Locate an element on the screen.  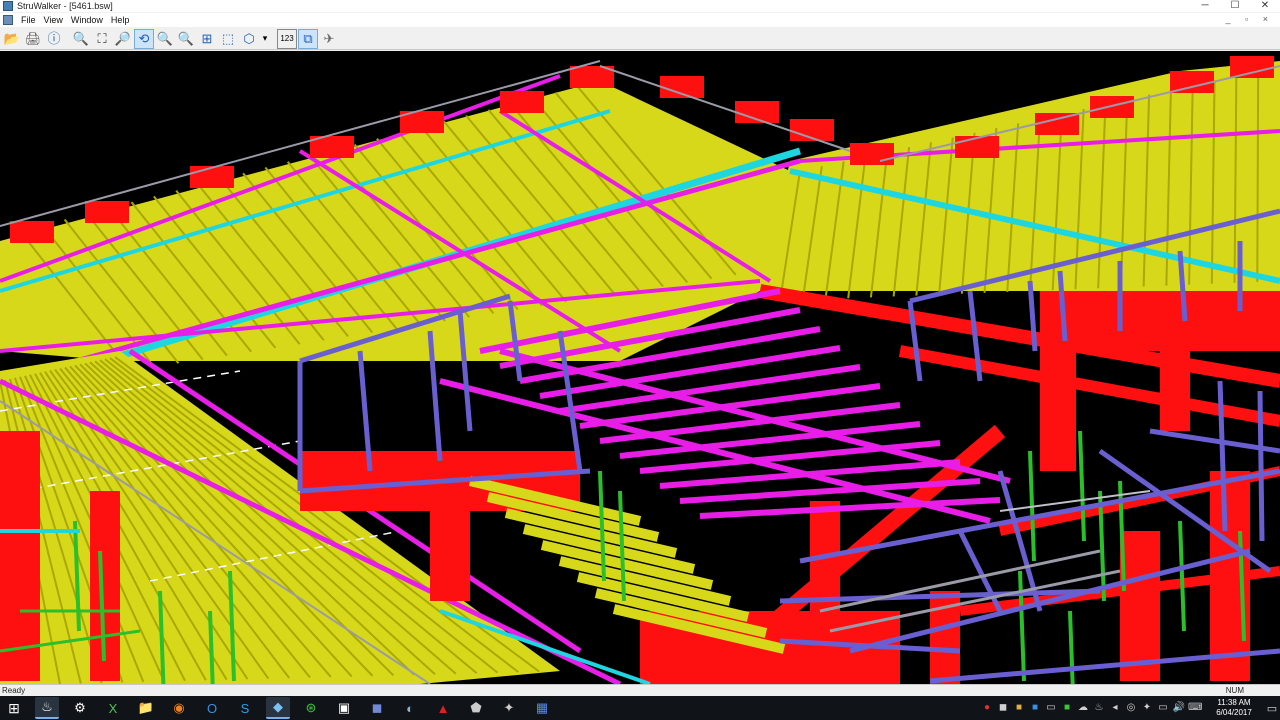
minimize-button: ─ is located at coordinates (1205, 6).